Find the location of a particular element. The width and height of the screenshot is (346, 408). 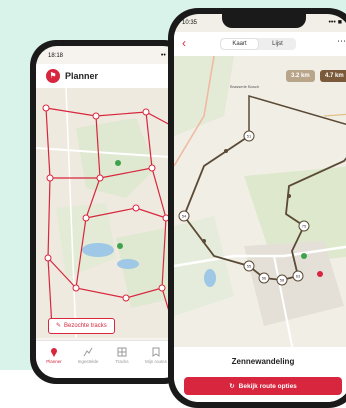

bottom-tab-bar: Planner Ingestelde Tracks Mijn routes is located at coordinates (110, 359).